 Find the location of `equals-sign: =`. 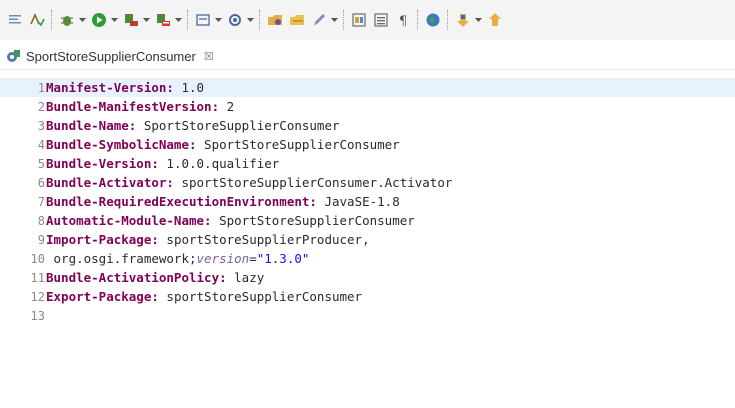

equals-sign: = is located at coordinates (253, 258).